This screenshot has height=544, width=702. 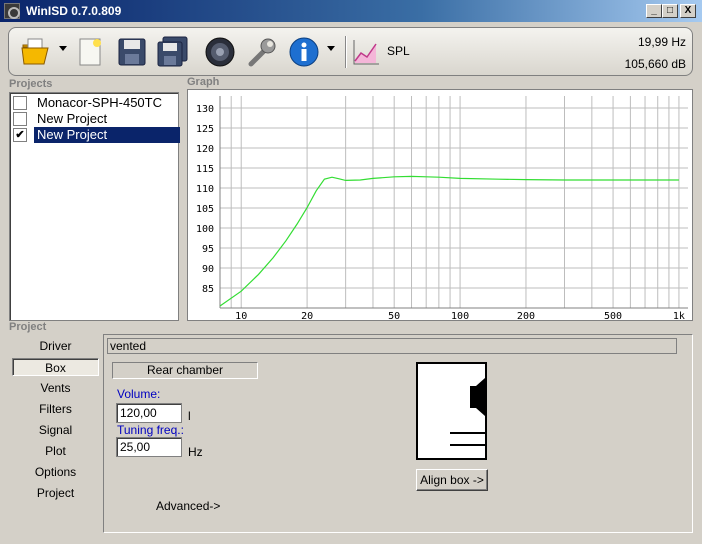 I want to click on tab-signal: Signal, so click(x=55, y=430).